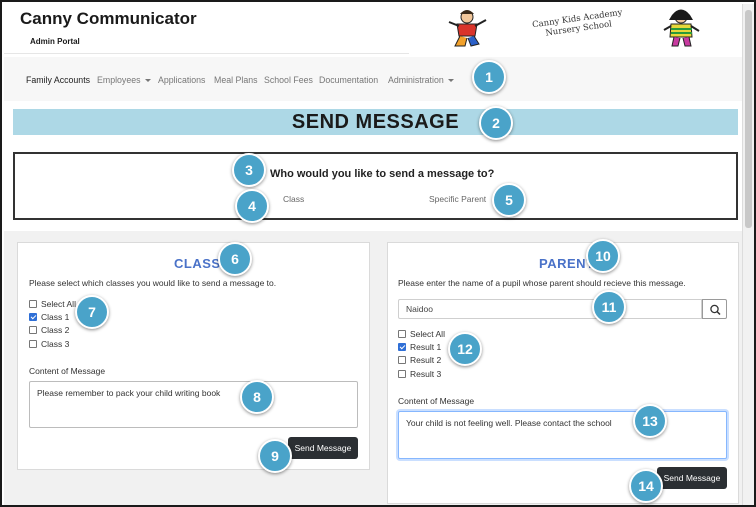 The image size is (756, 507). What do you see at coordinates (375, 122) in the screenshot?
I see `page-title: SEND MESSAGE` at bounding box center [375, 122].